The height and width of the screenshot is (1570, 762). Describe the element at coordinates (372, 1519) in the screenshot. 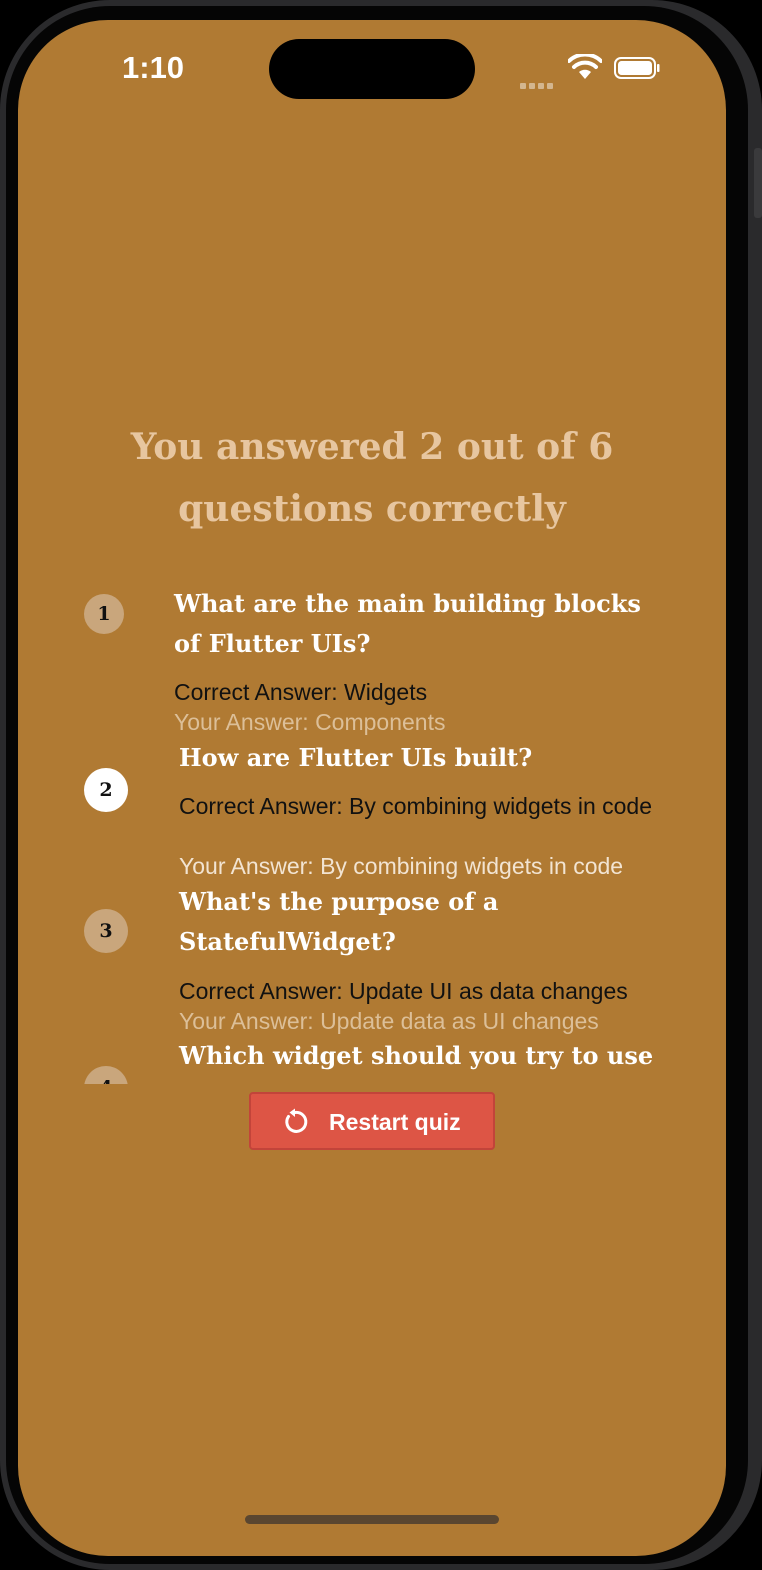

I see `home-indicator` at that location.